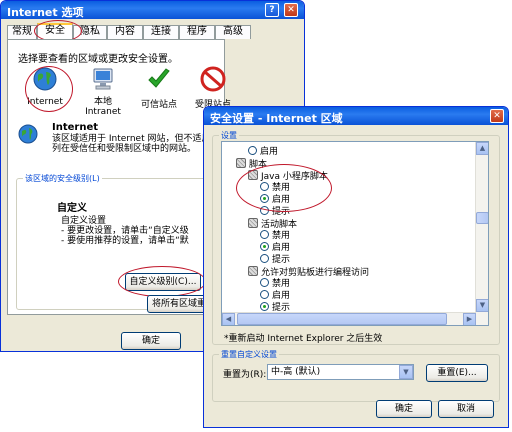 The height and width of the screenshot is (432, 512). I want to click on internet-options-titlebar: Internet 选项 ? ✕, so click(152, 10).